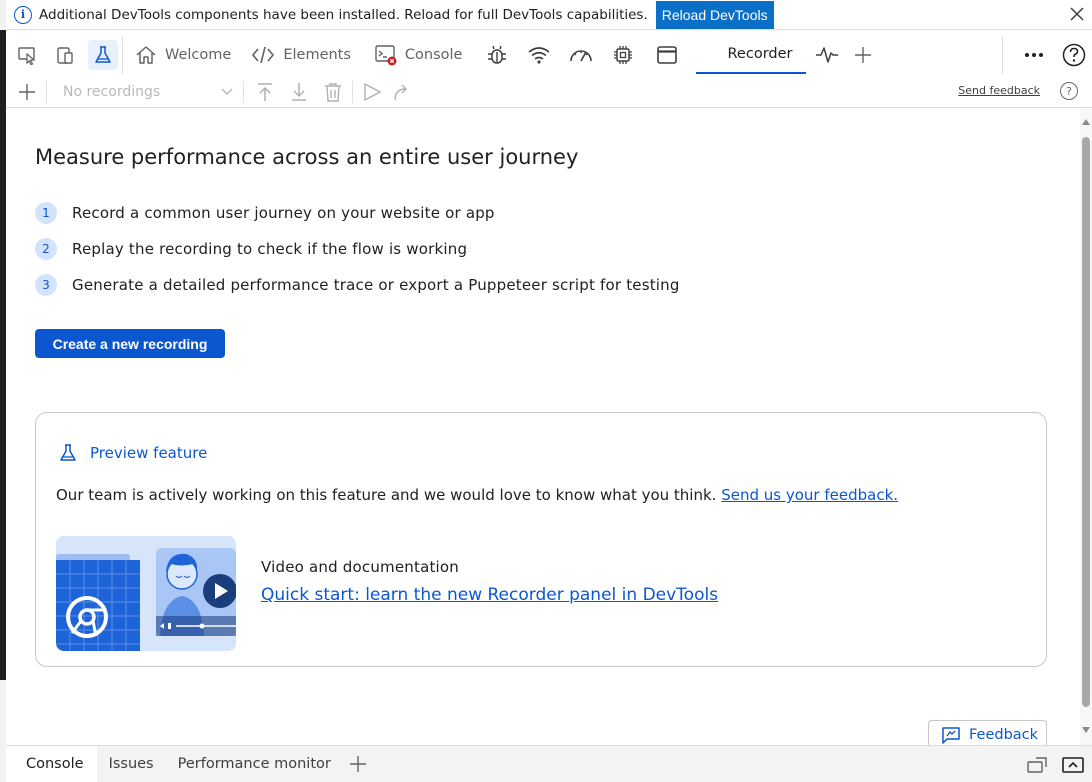  I want to click on step-number: 2, so click(46, 249).